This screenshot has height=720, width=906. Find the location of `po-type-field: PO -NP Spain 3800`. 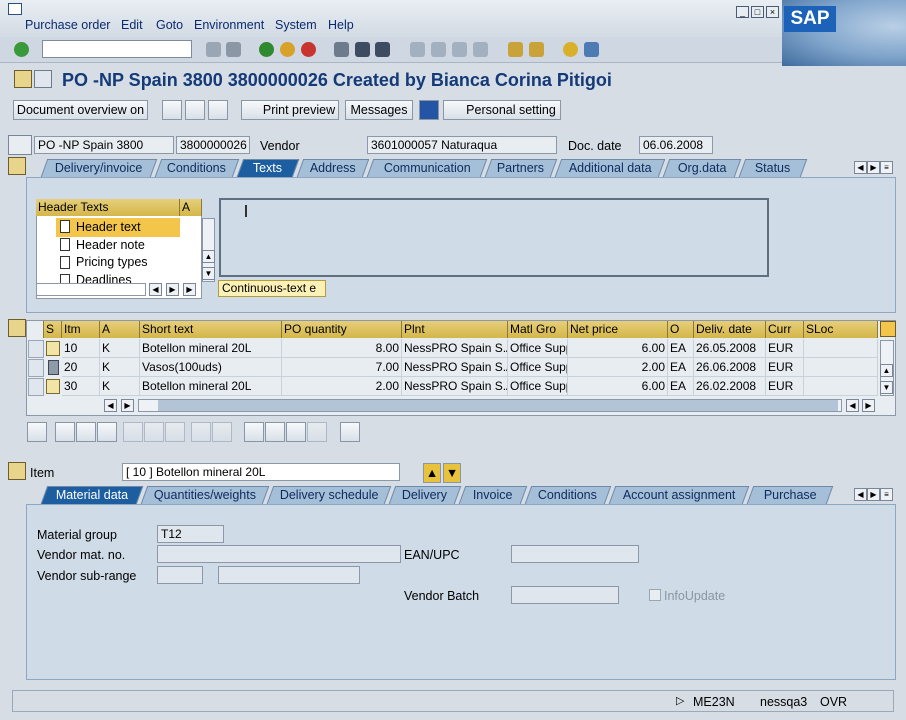

po-type-field: PO -NP Spain 3800 is located at coordinates (104, 145).